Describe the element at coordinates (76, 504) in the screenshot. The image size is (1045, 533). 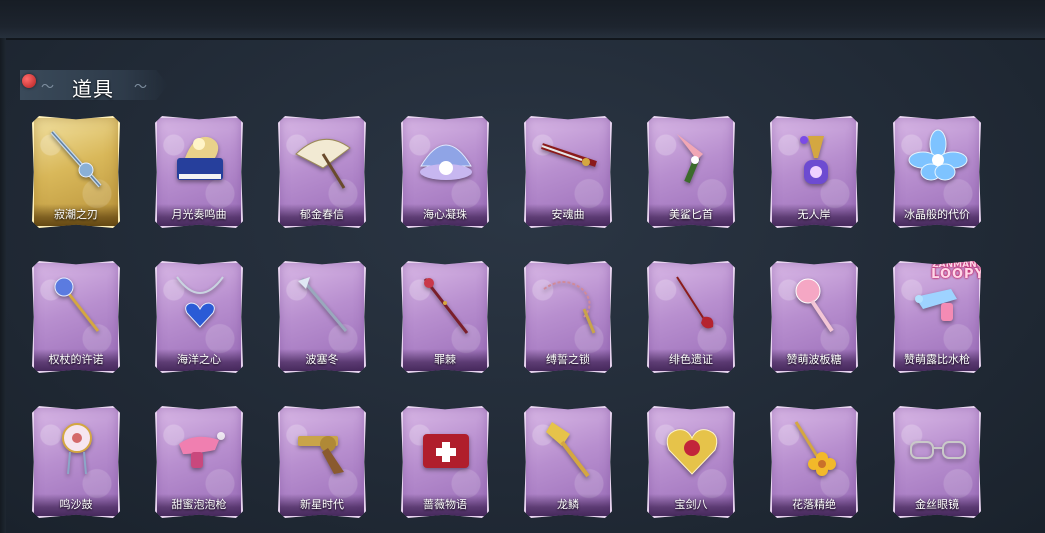
I see `item-name: 鸣沙鼓` at that location.